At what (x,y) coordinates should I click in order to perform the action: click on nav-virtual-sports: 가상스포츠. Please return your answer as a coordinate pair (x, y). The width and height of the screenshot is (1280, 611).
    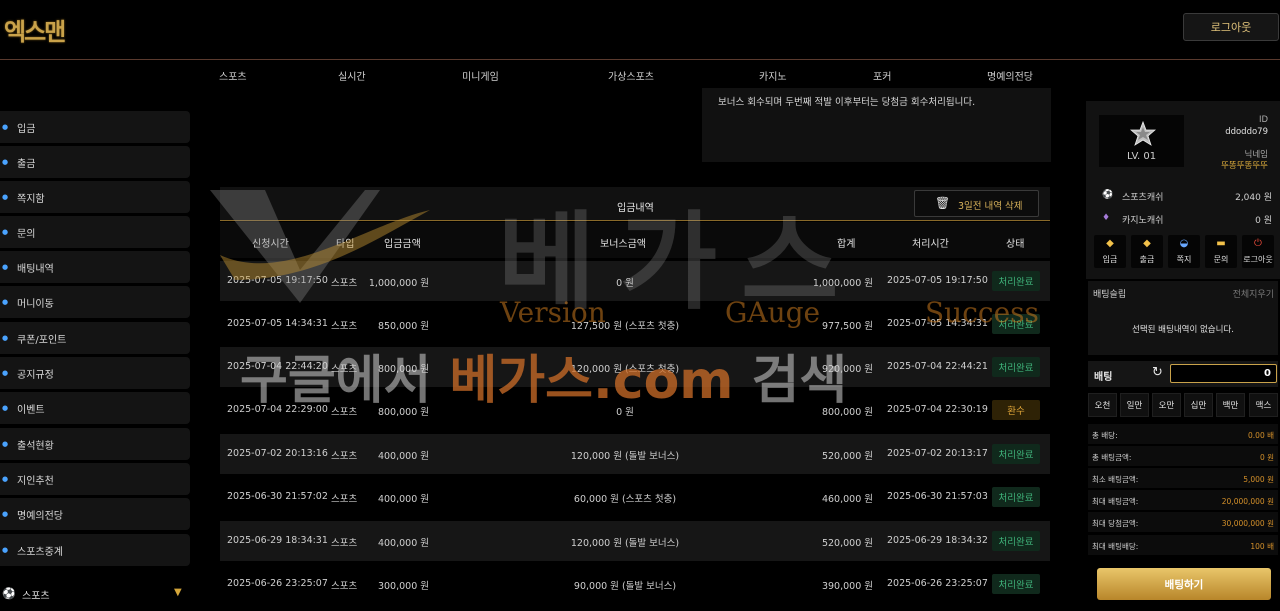
    Looking at the image, I should click on (631, 75).